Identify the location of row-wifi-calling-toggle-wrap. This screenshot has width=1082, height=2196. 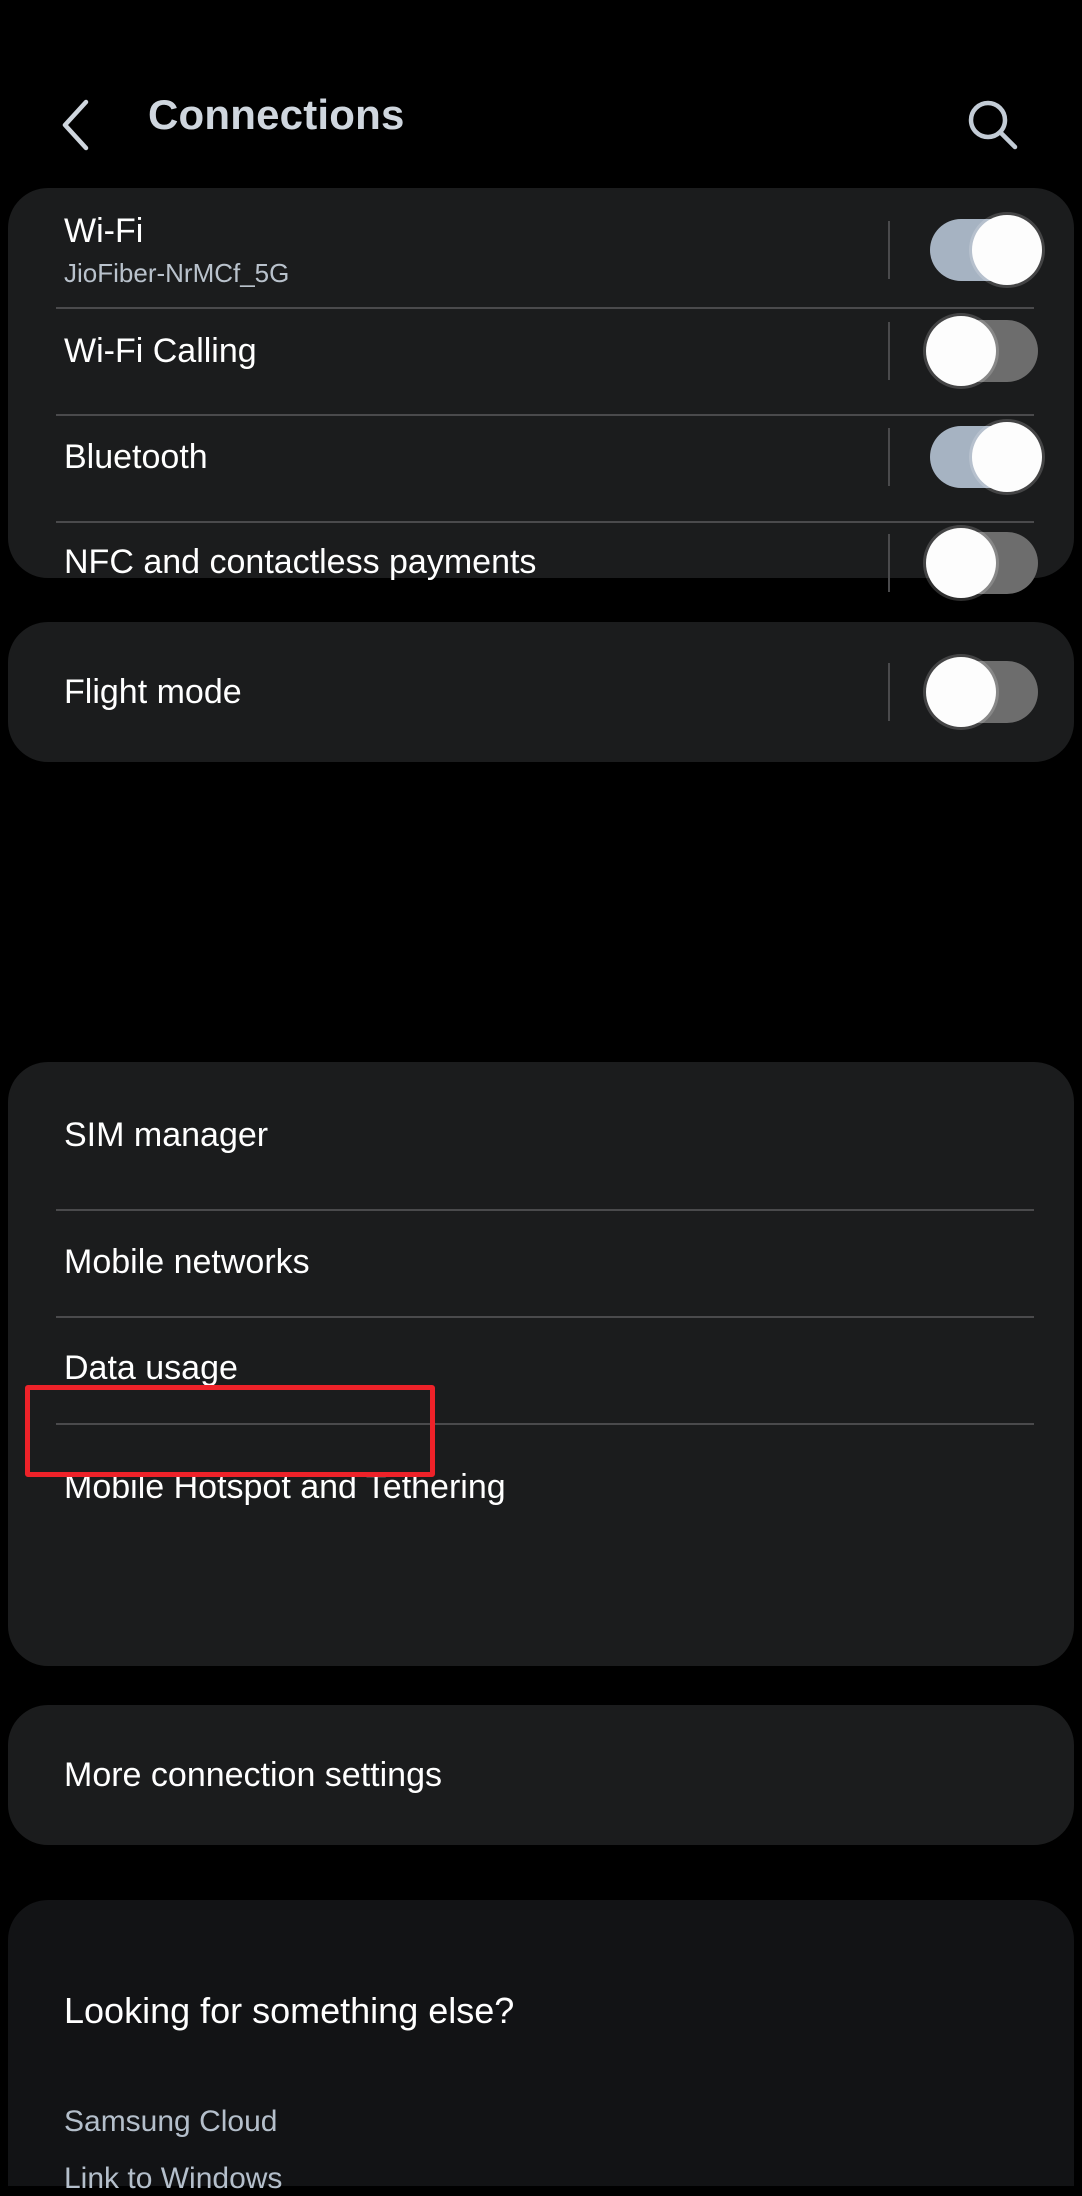
(963, 351).